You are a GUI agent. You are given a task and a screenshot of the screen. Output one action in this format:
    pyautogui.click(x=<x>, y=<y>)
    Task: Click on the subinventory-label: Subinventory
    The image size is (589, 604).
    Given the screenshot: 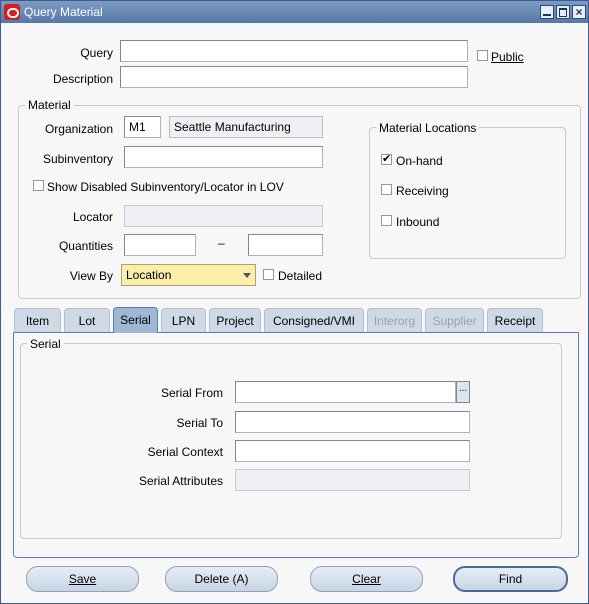 What is the action you would take?
    pyautogui.click(x=77, y=159)
    